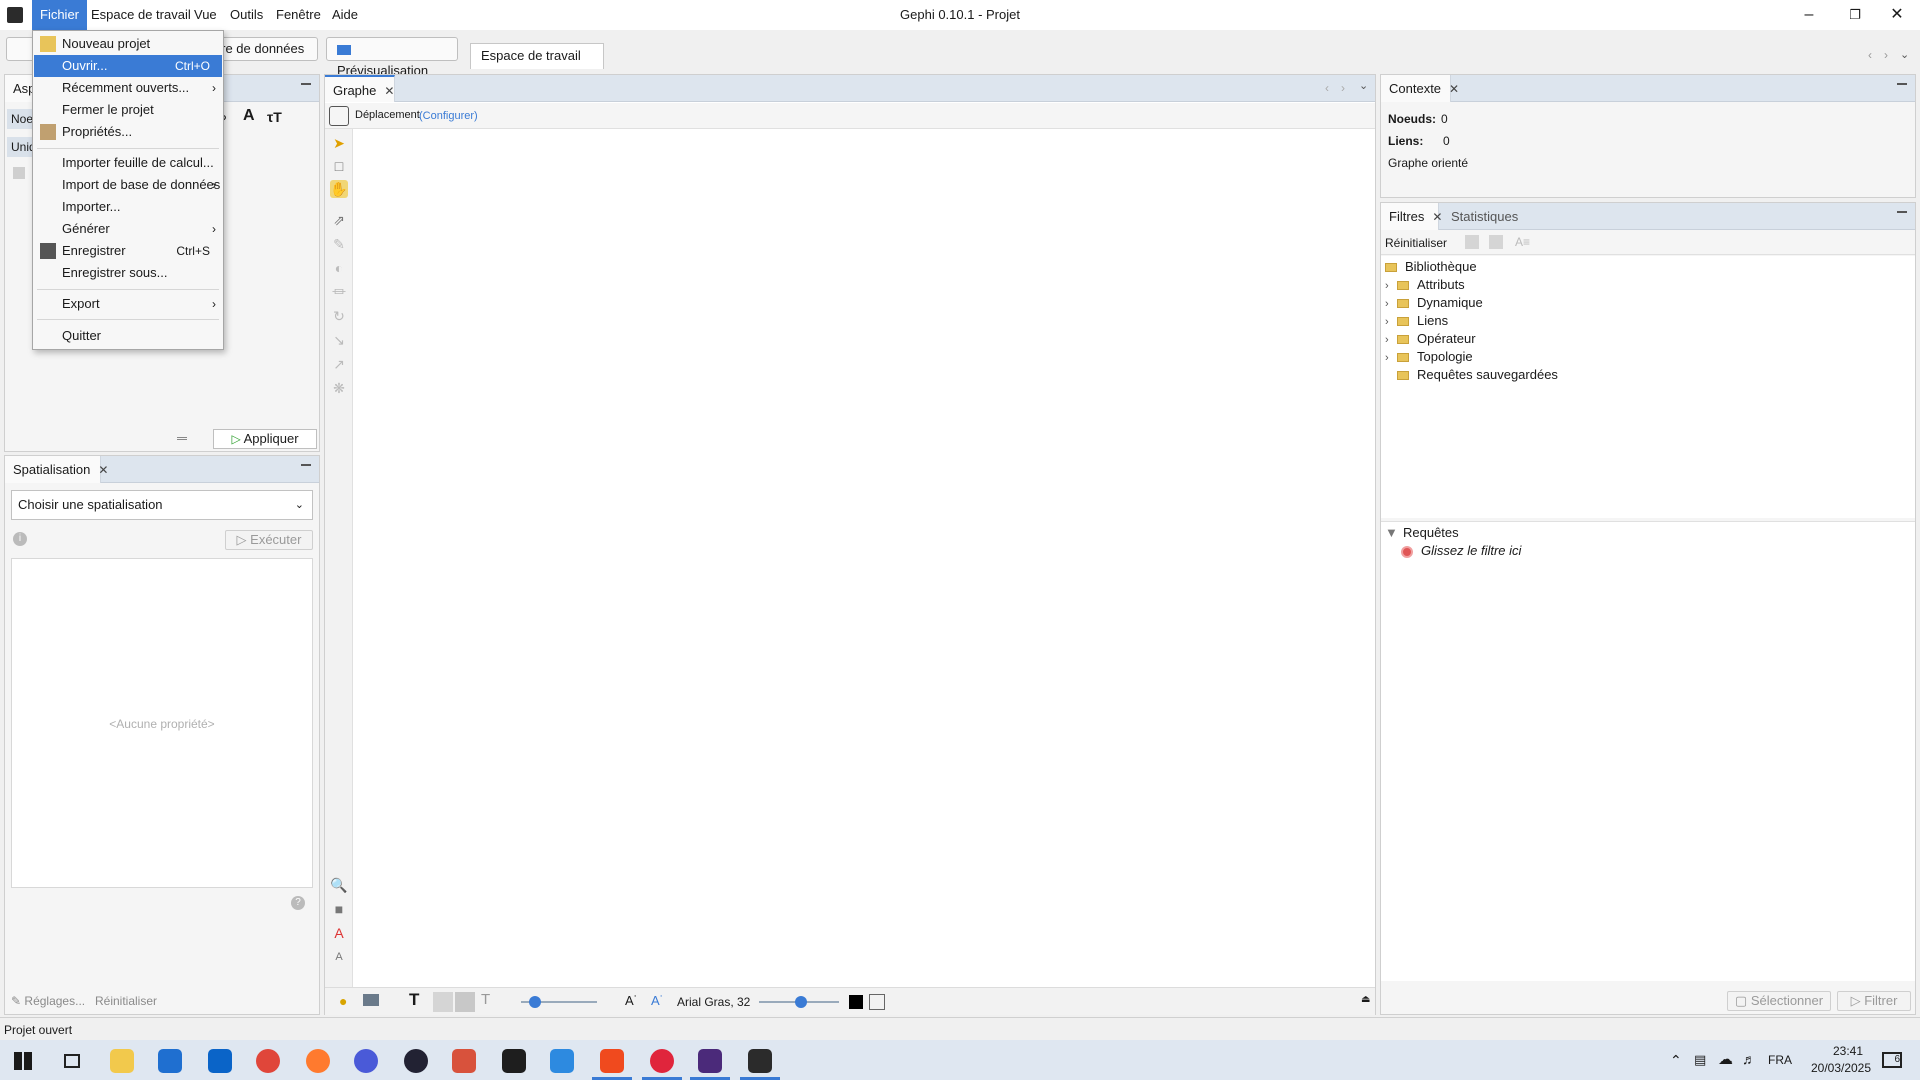 This screenshot has width=1920, height=1080. What do you see at coordinates (877, 1002) in the screenshot?
I see `attribute-icon` at bounding box center [877, 1002].